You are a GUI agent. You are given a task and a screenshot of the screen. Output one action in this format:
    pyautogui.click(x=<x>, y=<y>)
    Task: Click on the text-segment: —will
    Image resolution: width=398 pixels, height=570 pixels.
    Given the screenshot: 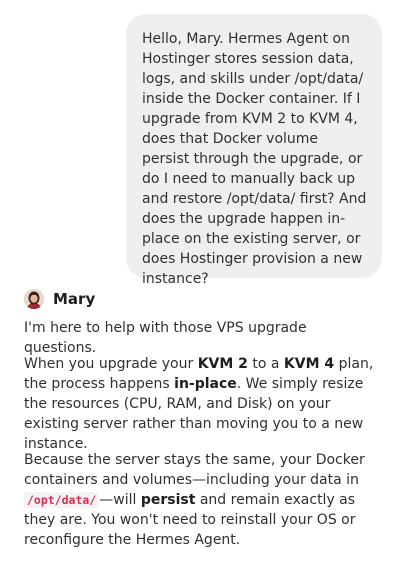 What is the action you would take?
    pyautogui.click(x=120, y=500)
    